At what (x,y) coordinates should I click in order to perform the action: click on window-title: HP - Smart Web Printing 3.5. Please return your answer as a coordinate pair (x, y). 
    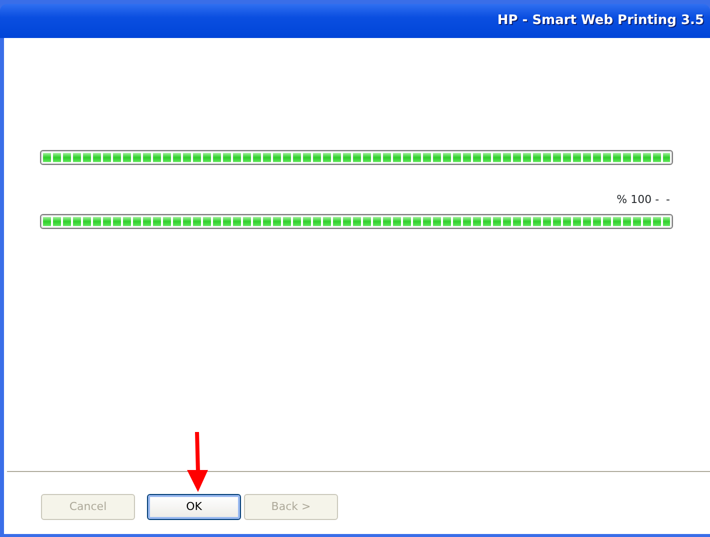
    Looking at the image, I should click on (600, 21).